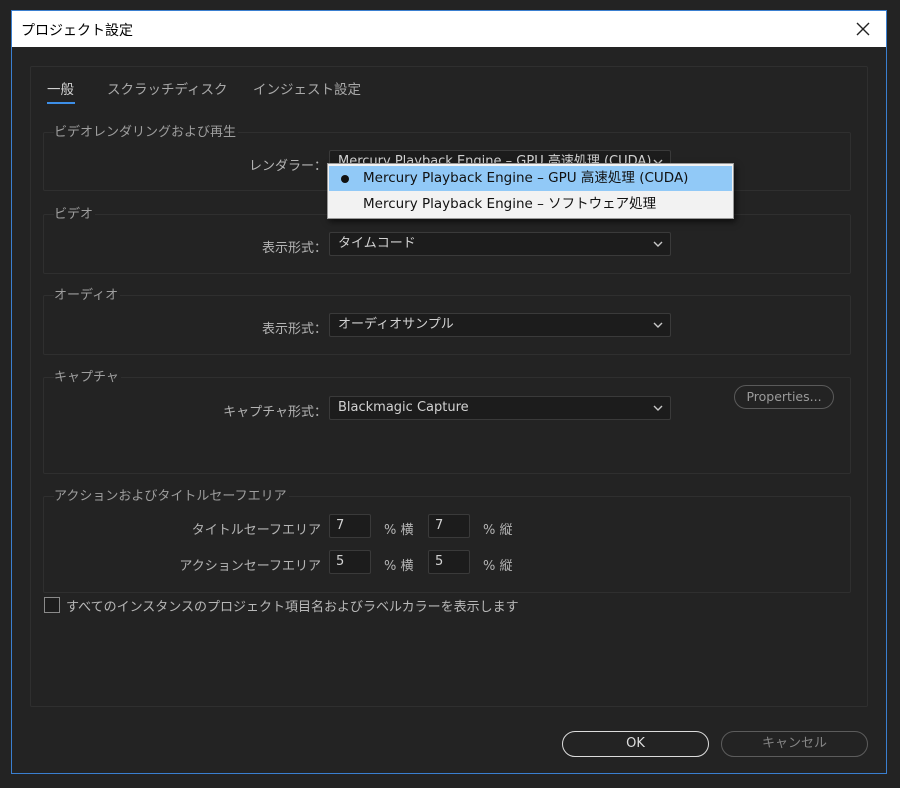 The height and width of the screenshot is (788, 900). What do you see at coordinates (399, 530) in the screenshot?
I see `title-safe-horizontal-unit: % 横` at bounding box center [399, 530].